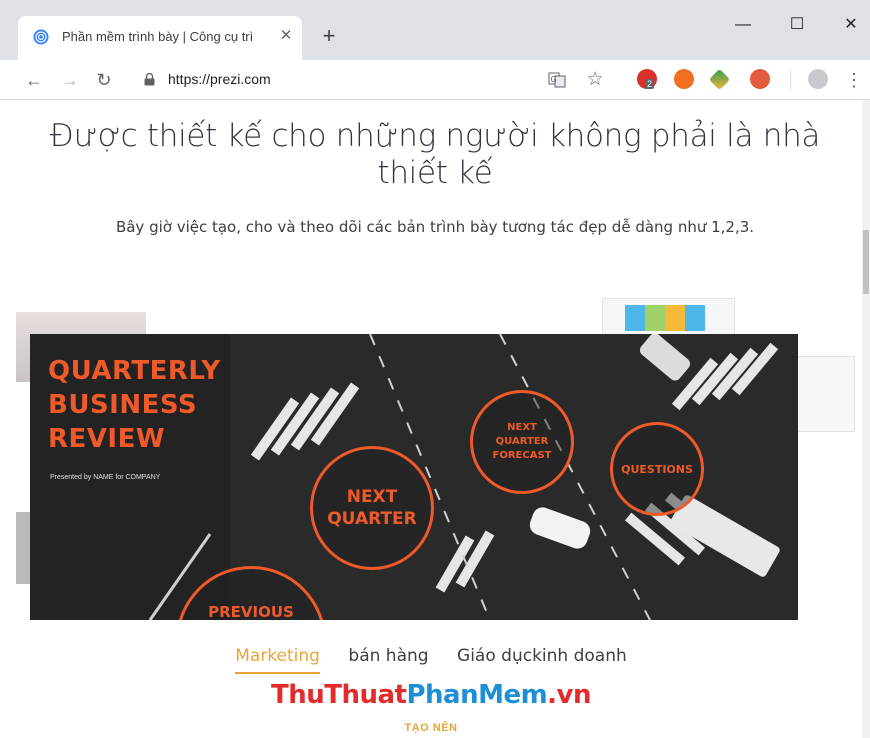  Describe the element at coordinates (41, 37) in the screenshot. I see `prezi-favicon-icon` at that location.